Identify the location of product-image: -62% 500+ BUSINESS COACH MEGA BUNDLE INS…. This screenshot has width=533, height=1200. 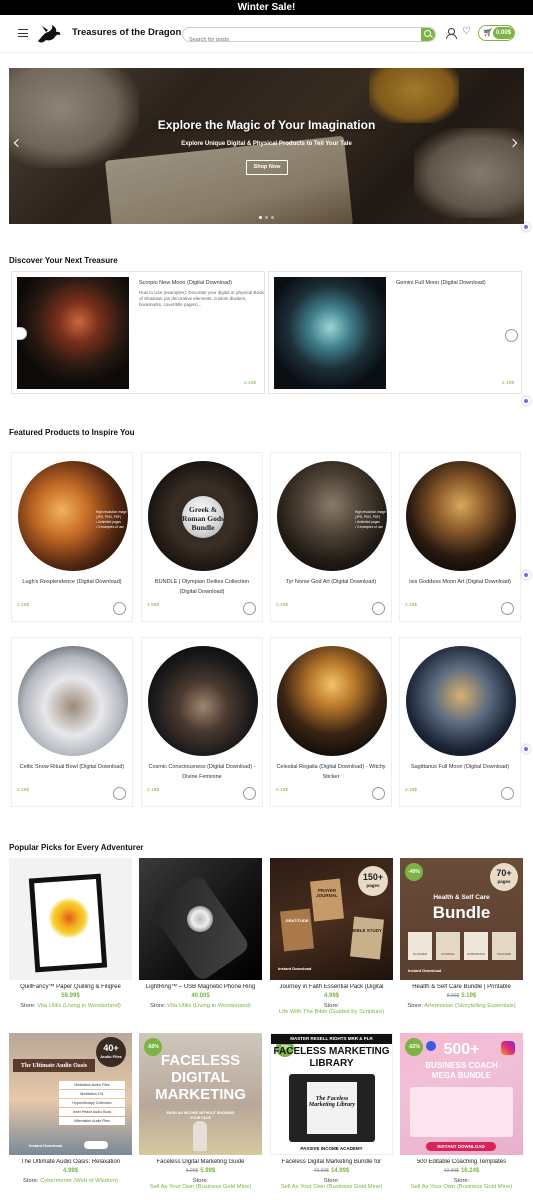
(461, 1094).